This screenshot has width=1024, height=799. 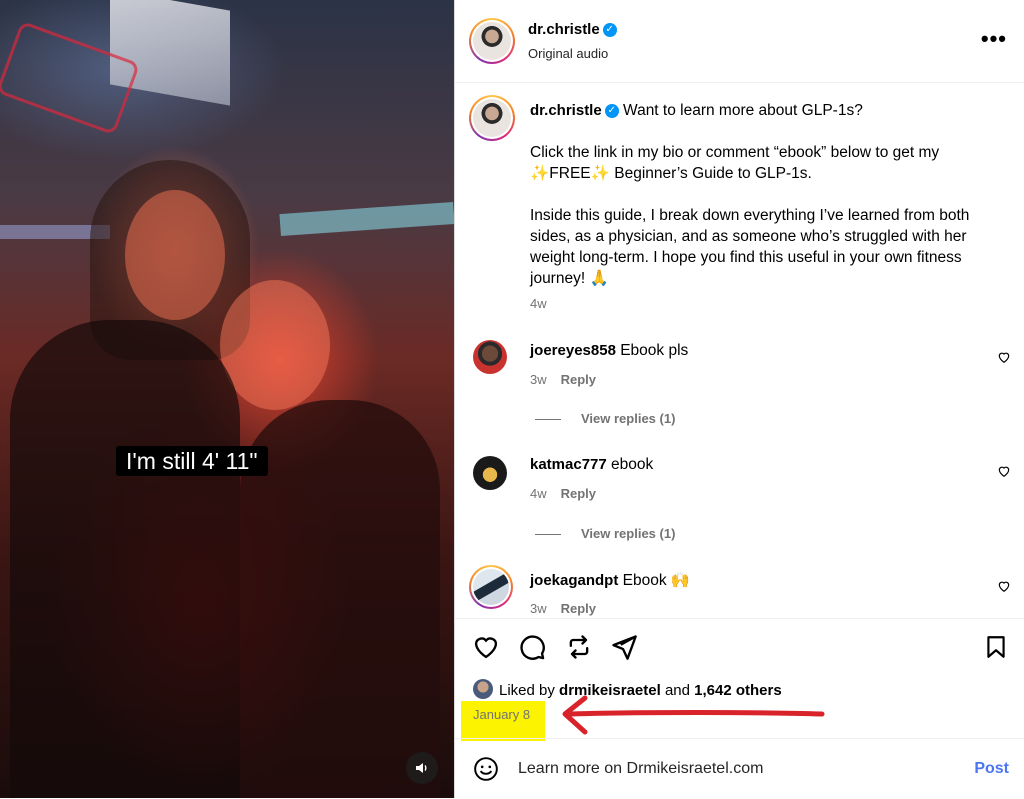 What do you see at coordinates (579, 647) in the screenshot?
I see `repost-icon` at bounding box center [579, 647].